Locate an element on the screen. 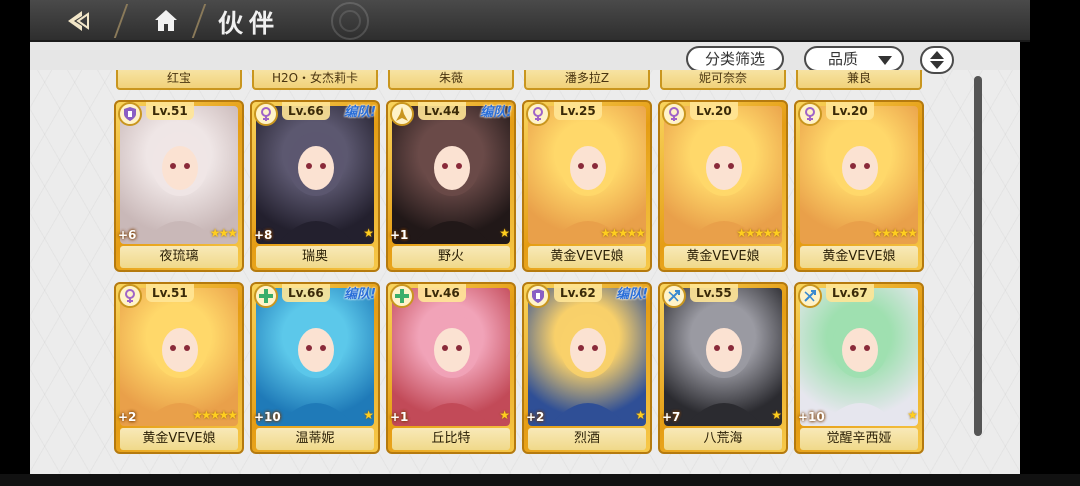 This screenshot has width=1080, height=486. partner-card: Lv.62 编队! +2 ★ 烈酒 is located at coordinates (587, 368).